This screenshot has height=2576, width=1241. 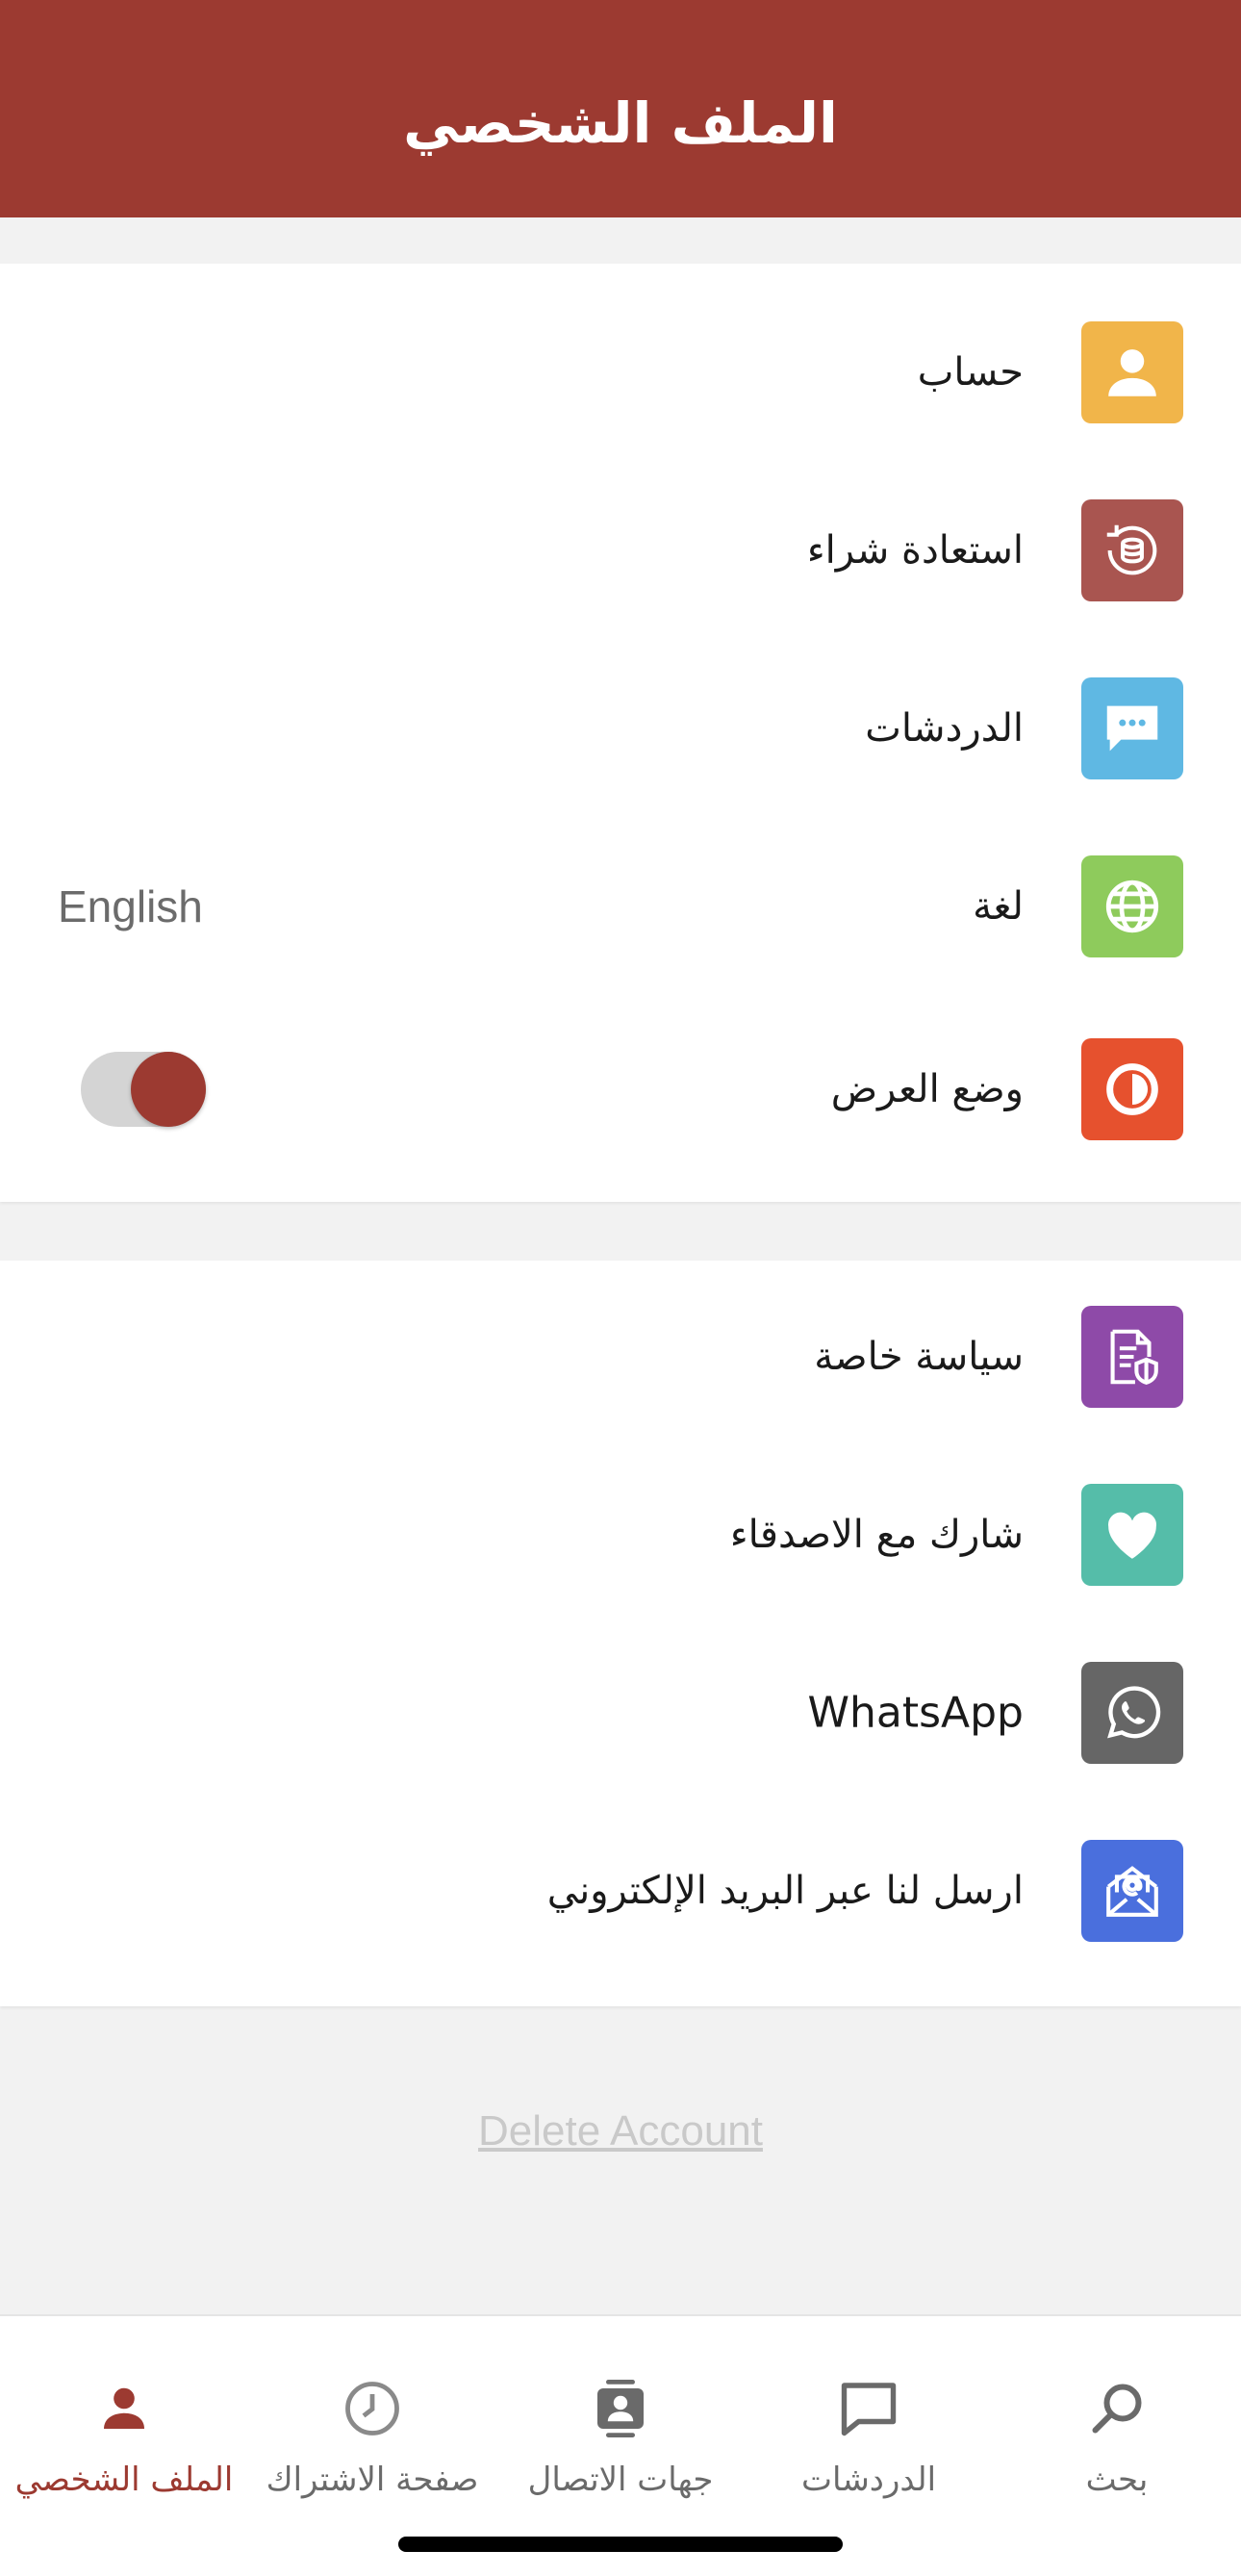 What do you see at coordinates (620, 1089) in the screenshot?
I see `display-mode-row: وضع العرض` at bounding box center [620, 1089].